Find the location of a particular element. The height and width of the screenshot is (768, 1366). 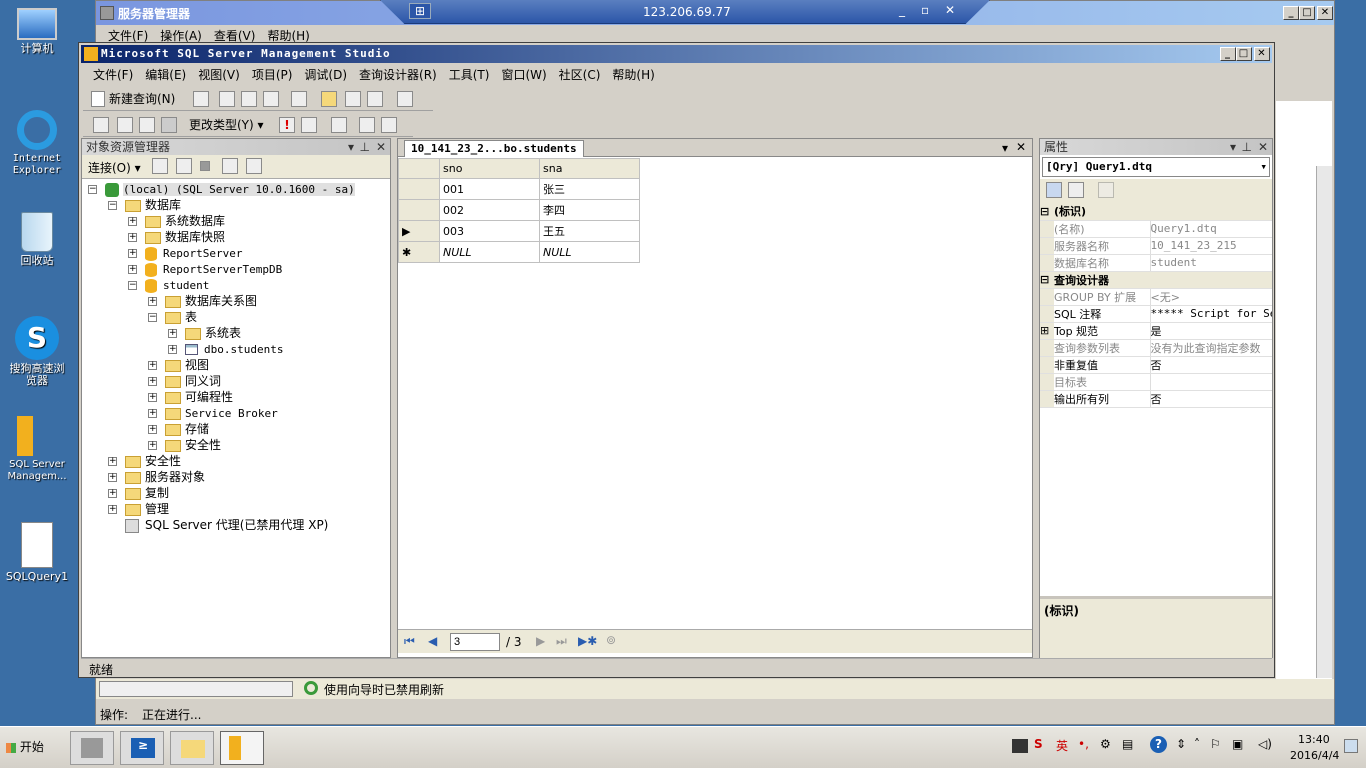

show-diagram-pane-icon is located at coordinates (101, 125).